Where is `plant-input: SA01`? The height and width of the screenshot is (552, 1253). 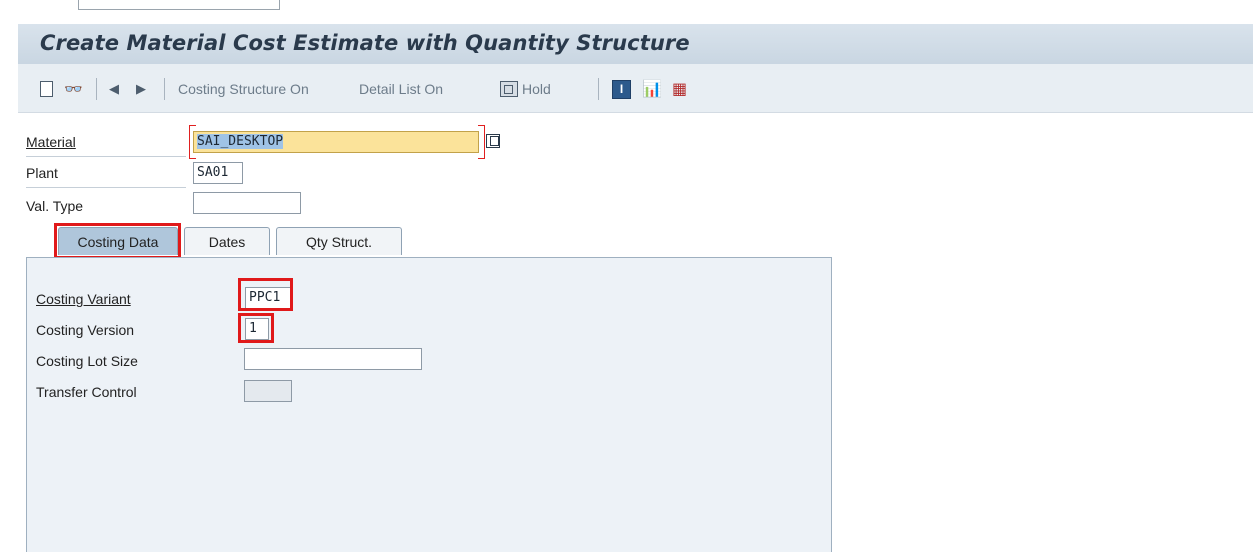
plant-input: SA01 is located at coordinates (218, 173).